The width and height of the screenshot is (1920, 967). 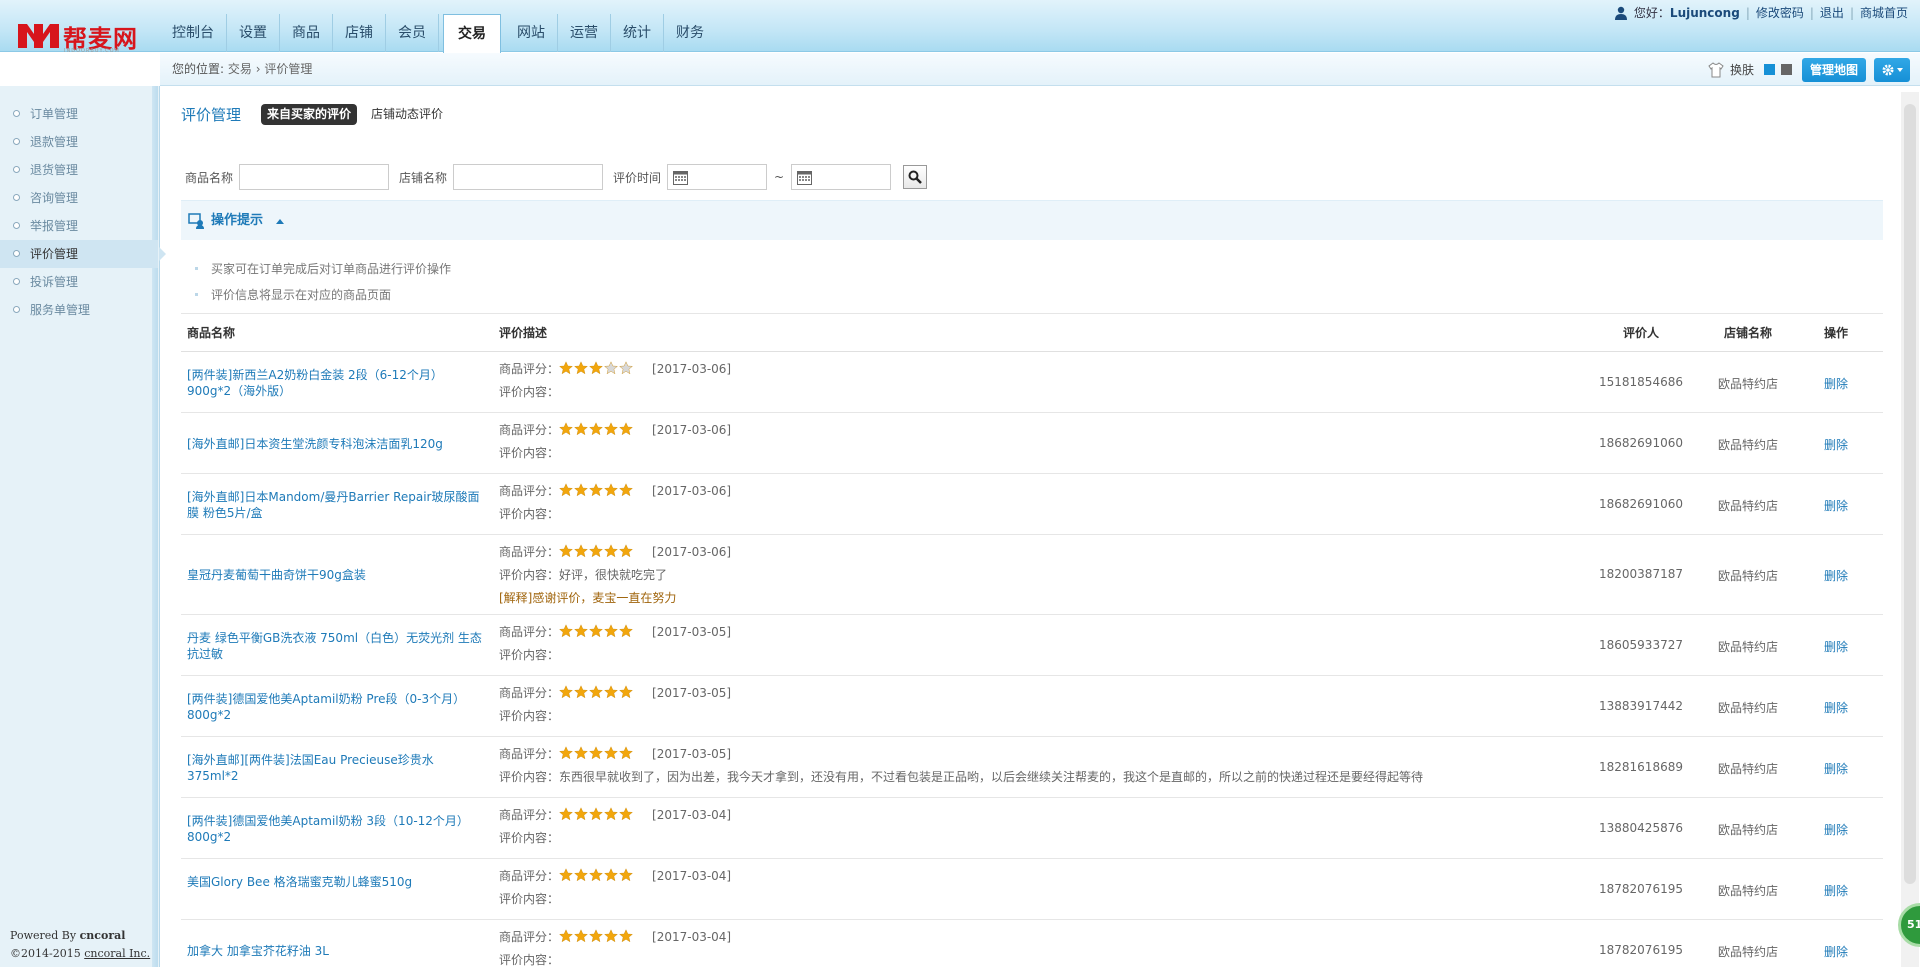 I want to click on tips-list: 买家可在订单完成后对订单商品进行评价操作 评价信息将显示在对应的商品页面, so click(x=1032, y=277).